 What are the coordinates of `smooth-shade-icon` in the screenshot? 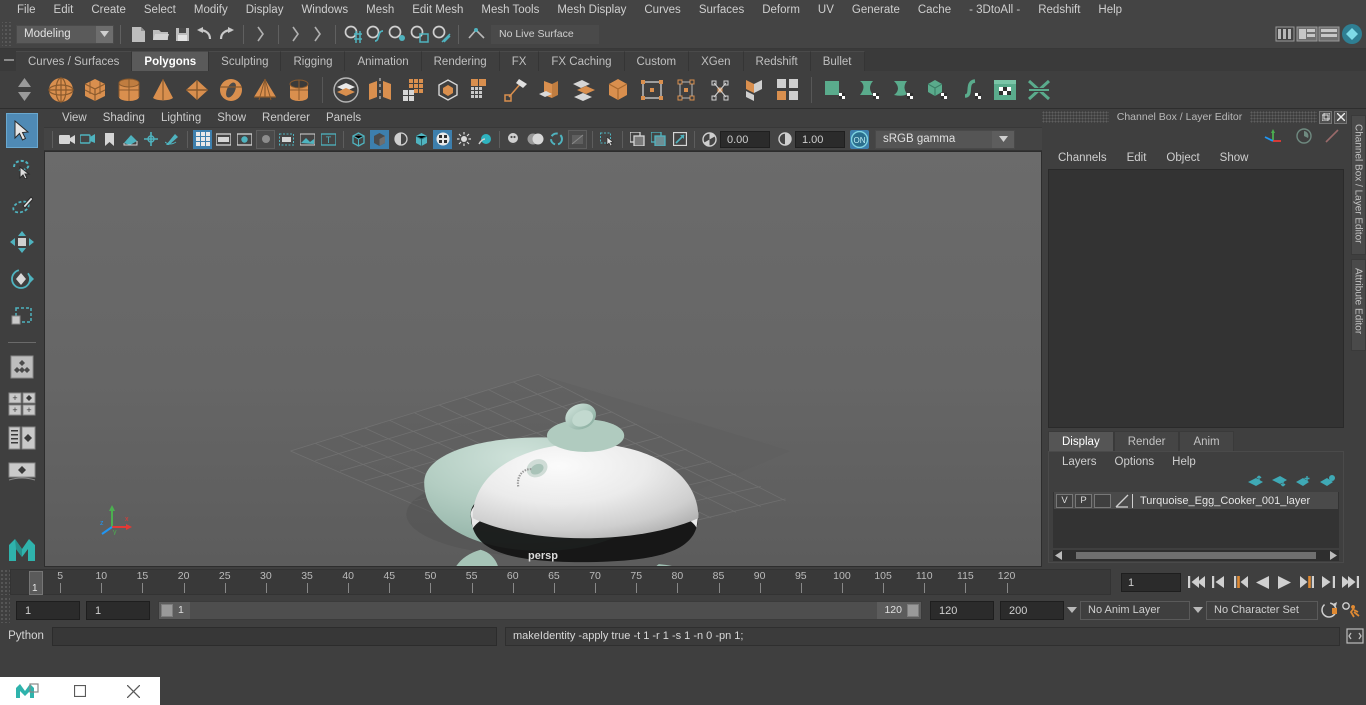 It's located at (379, 139).